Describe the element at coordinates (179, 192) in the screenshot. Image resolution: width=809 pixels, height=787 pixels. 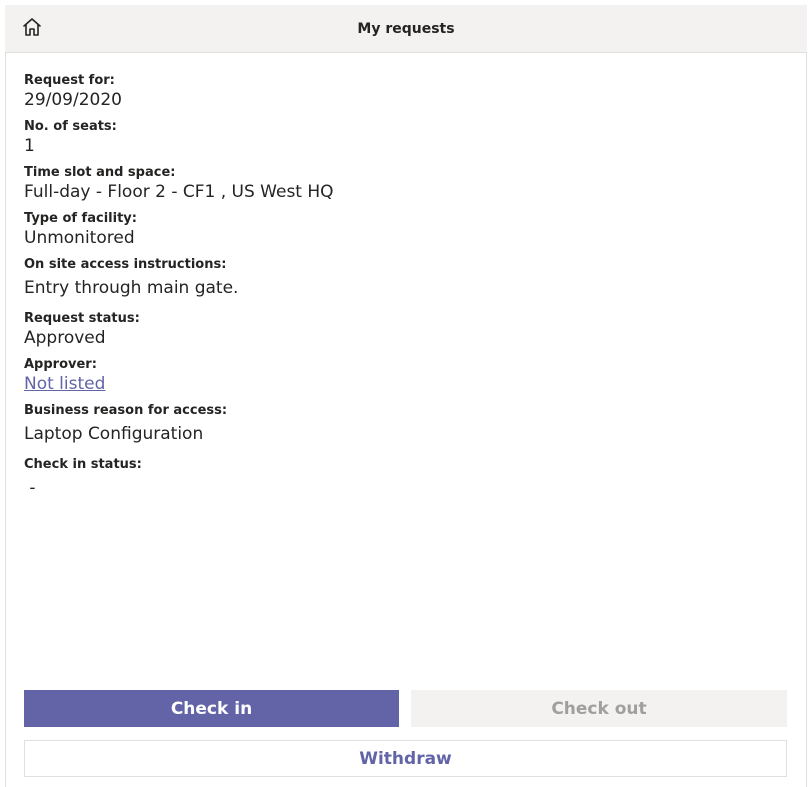
I see `field-value: Full-day - Floor 2 - CF1 , US West HQ` at that location.